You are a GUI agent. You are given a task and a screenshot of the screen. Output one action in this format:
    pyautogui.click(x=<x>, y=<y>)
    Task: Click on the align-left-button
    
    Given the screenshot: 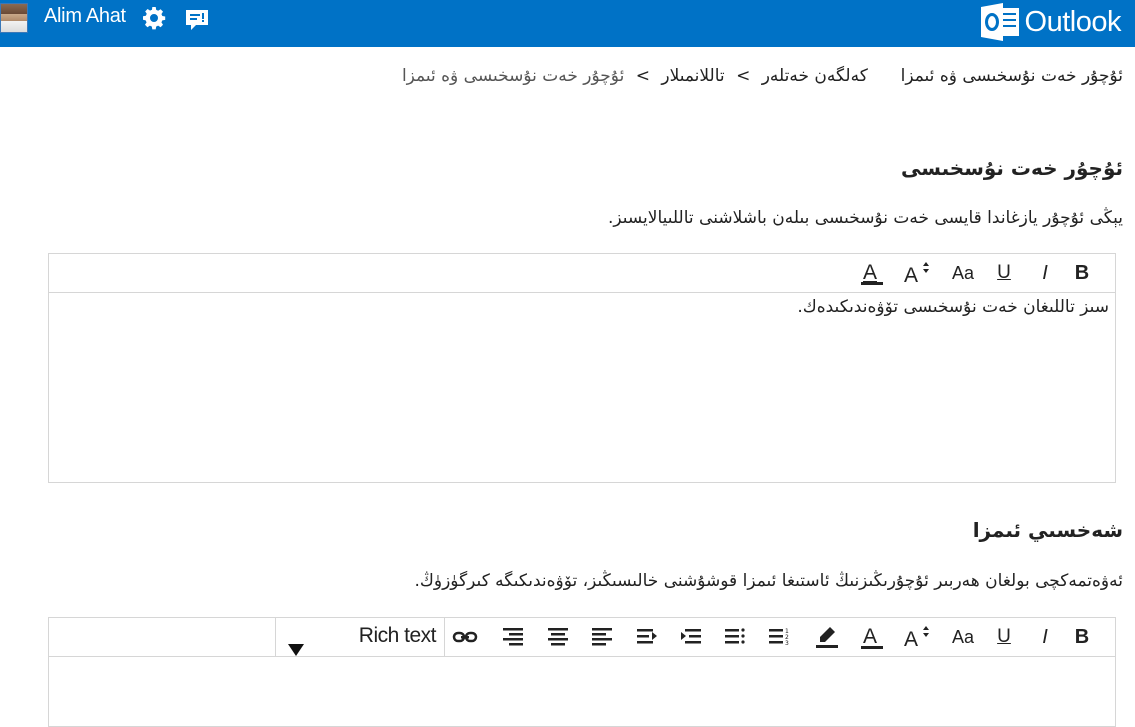 What is the action you would take?
    pyautogui.click(x=602, y=637)
    